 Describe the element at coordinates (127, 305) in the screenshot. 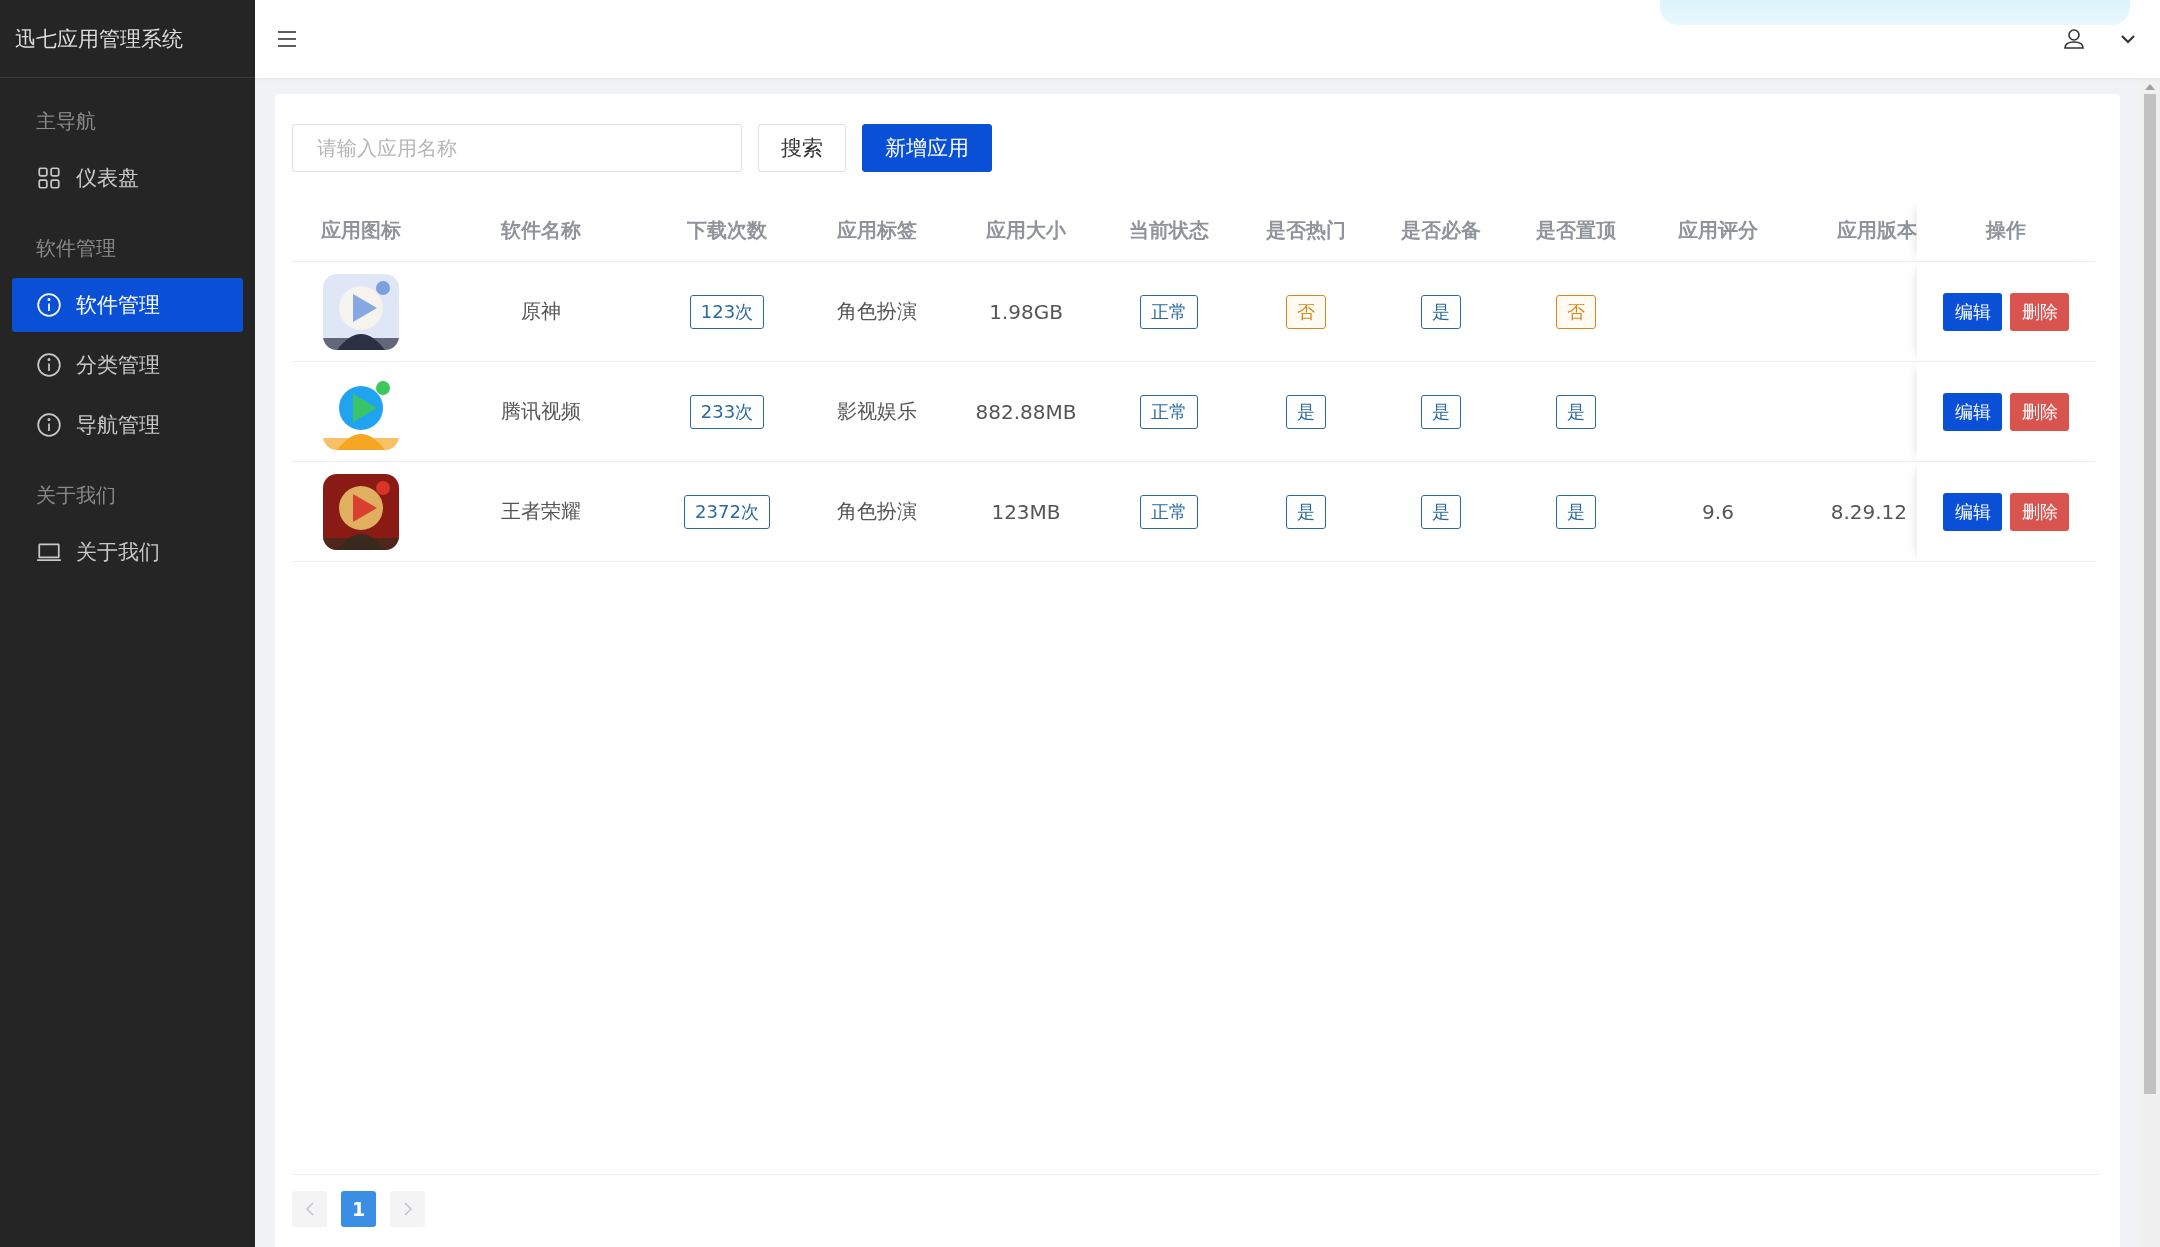

I see `nav-item: 软件管理` at that location.